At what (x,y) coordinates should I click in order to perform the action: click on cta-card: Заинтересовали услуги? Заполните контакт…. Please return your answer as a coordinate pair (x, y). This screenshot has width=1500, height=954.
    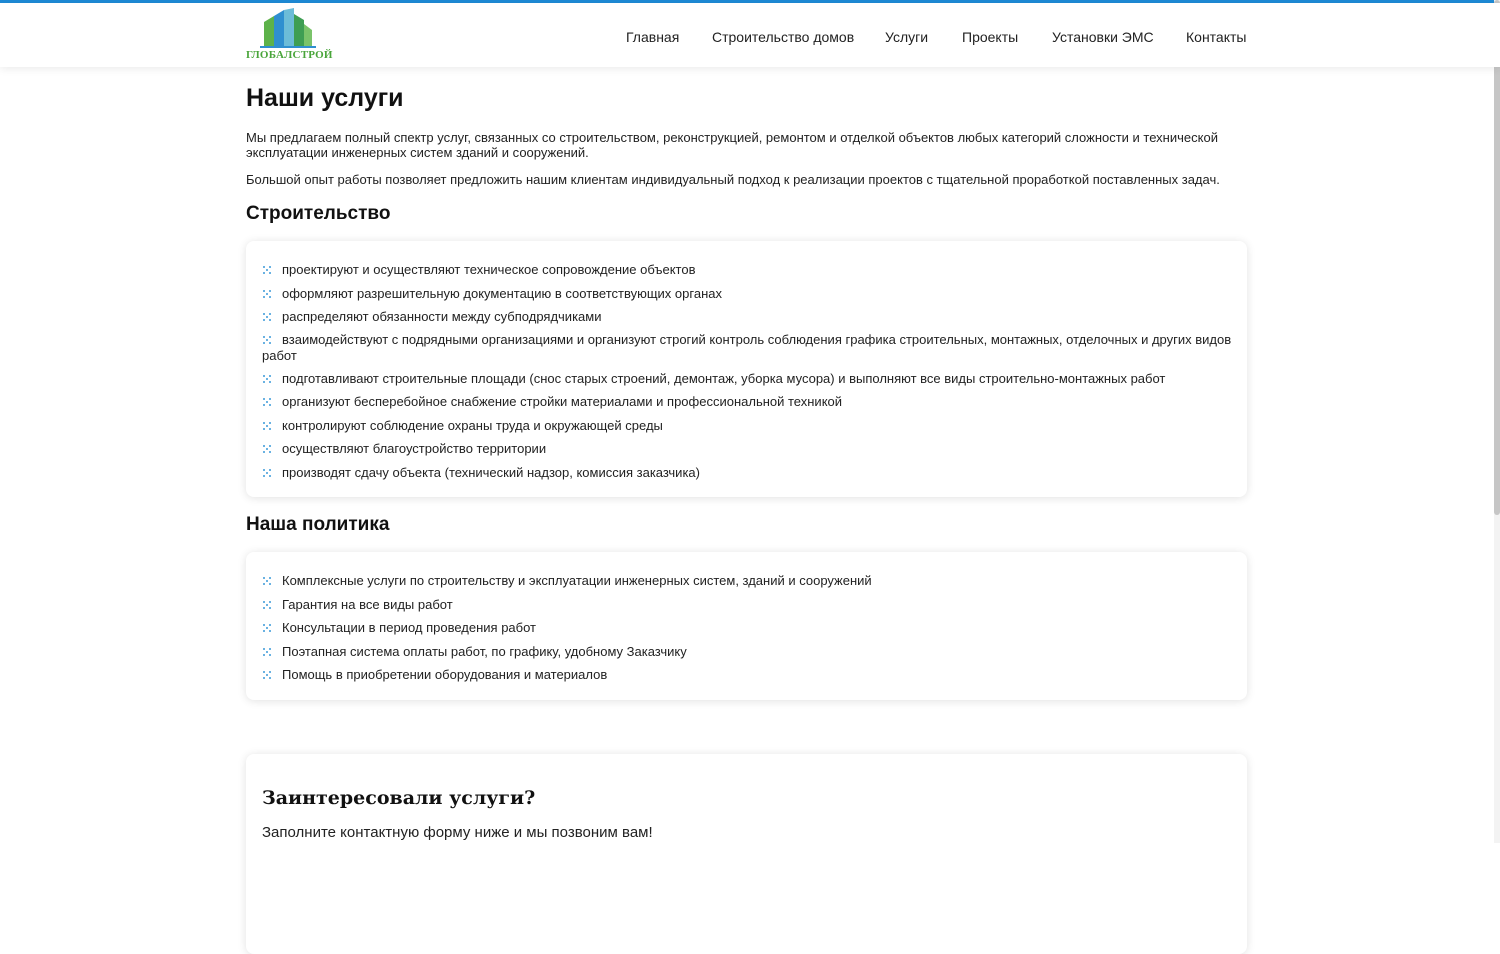
    Looking at the image, I should click on (746, 854).